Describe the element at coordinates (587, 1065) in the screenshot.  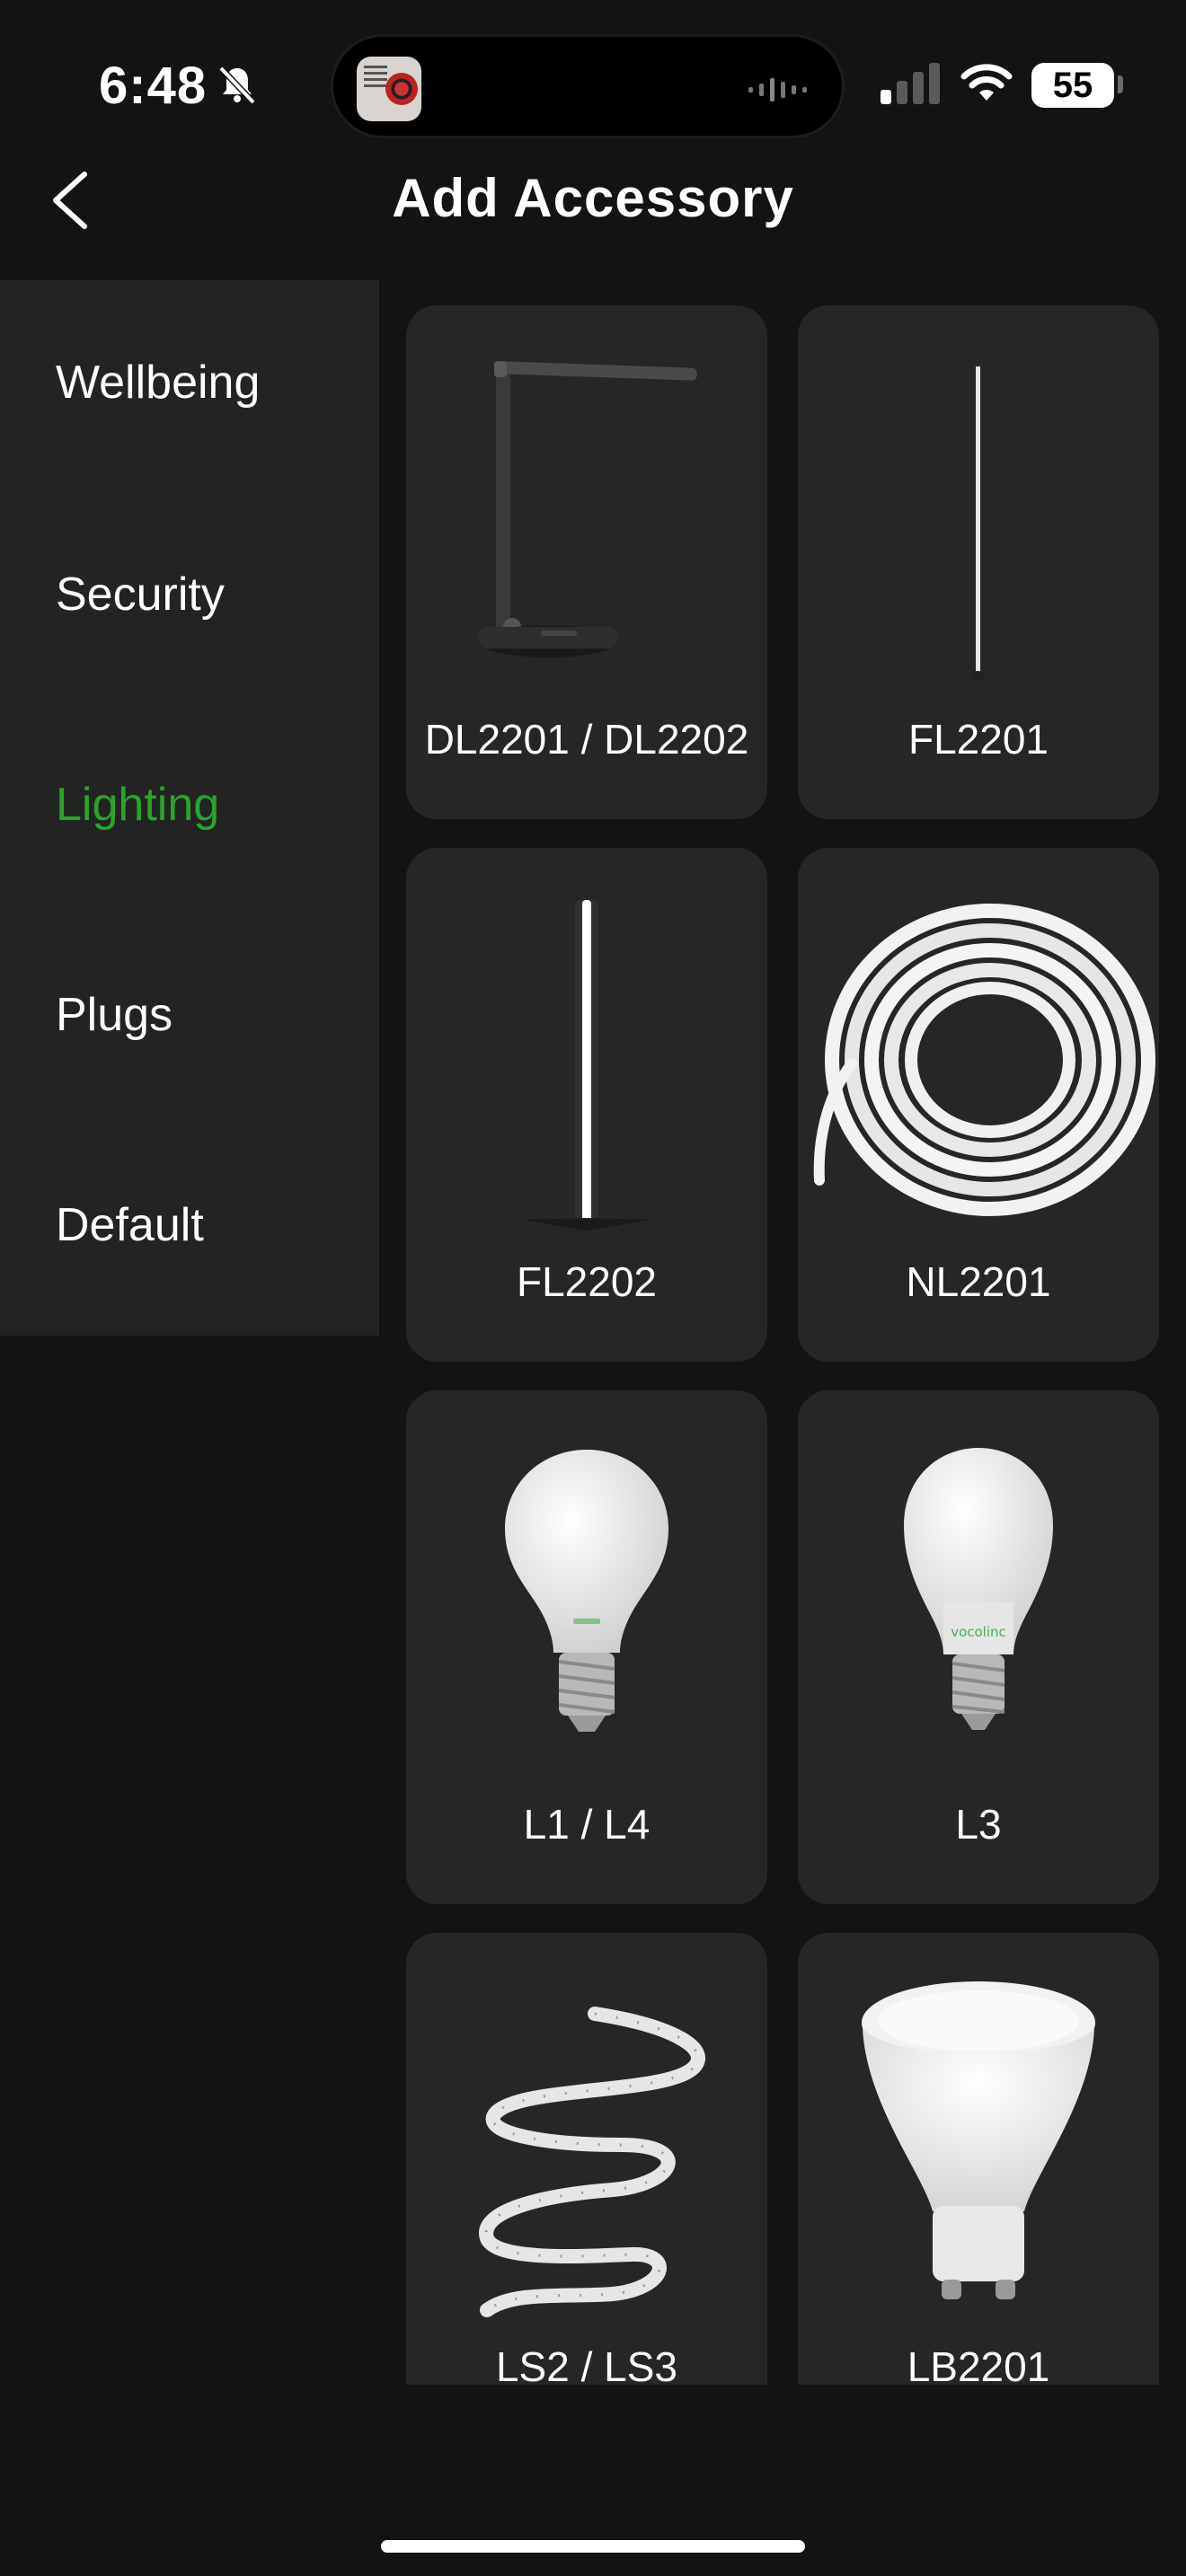
I see `floor-lamp-glow-image` at that location.